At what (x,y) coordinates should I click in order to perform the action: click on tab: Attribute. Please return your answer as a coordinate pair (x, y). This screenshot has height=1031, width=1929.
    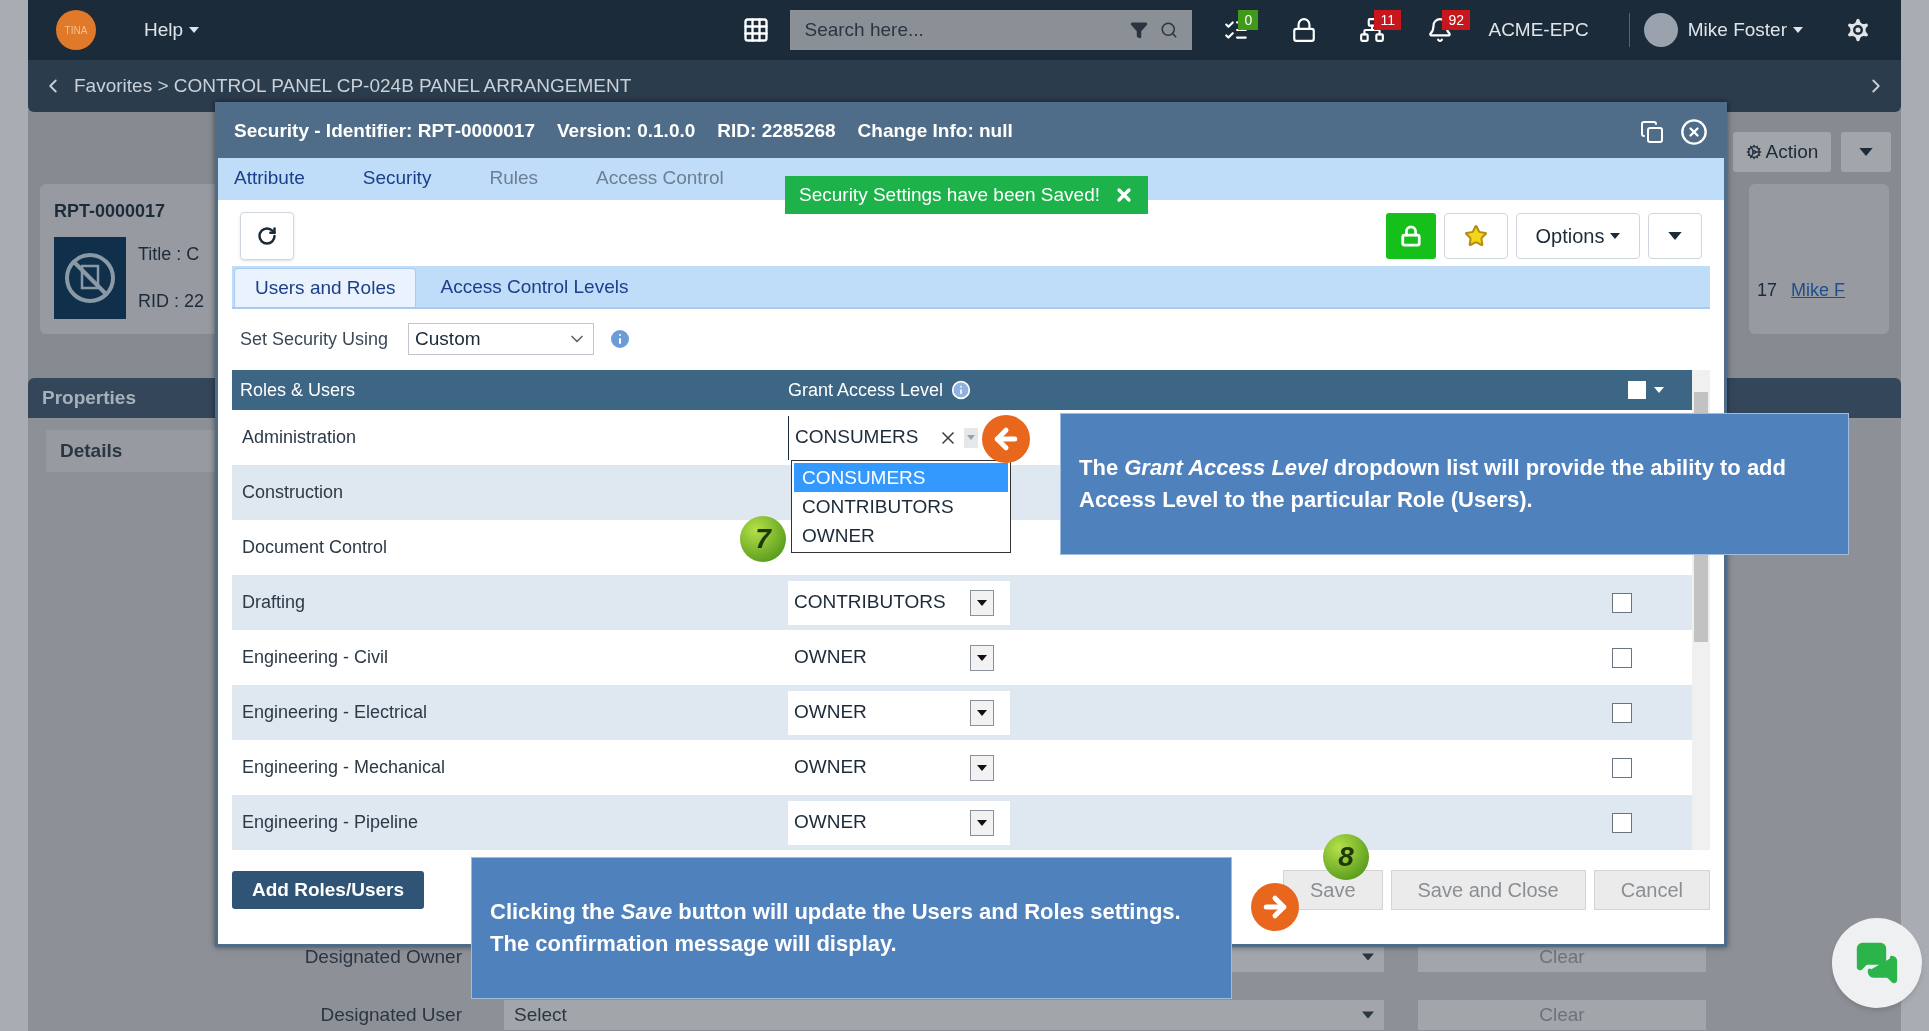
    Looking at the image, I should click on (269, 177).